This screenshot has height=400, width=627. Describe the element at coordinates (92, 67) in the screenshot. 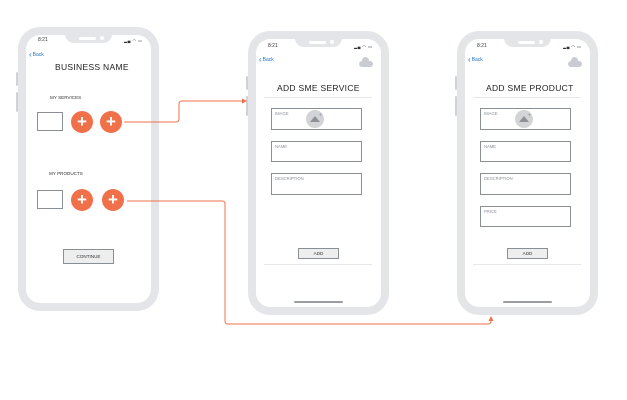

I see `page-title: BUSINESS NAME` at that location.